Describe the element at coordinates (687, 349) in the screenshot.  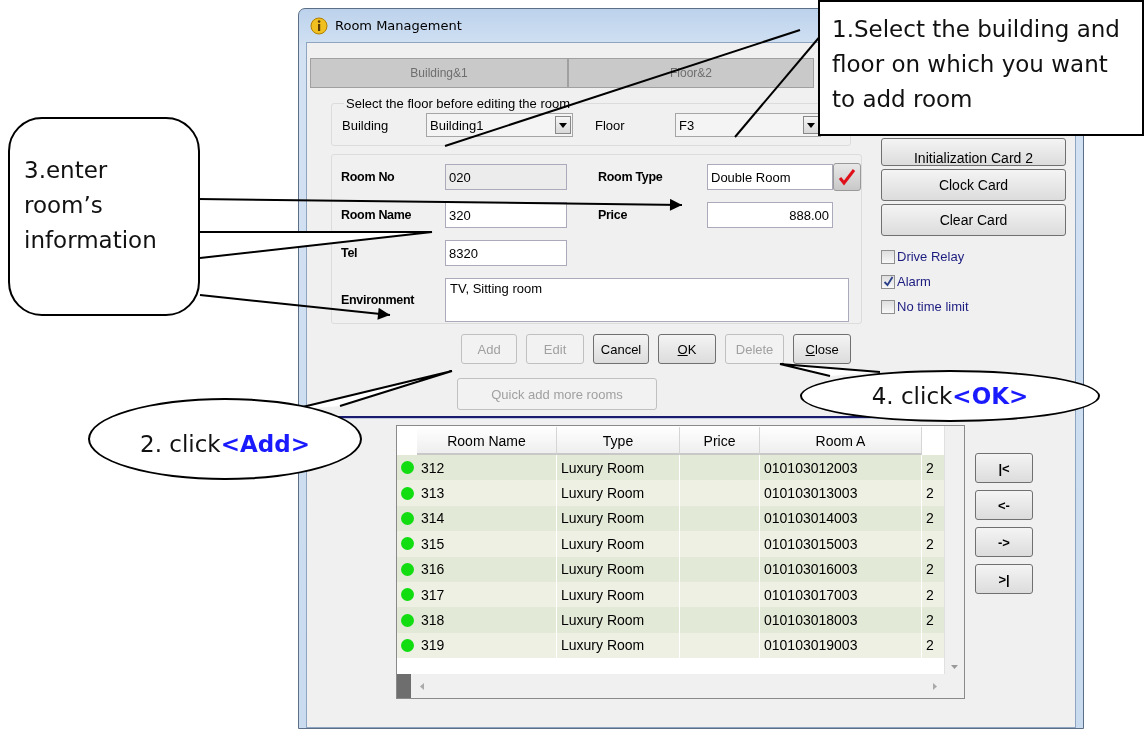
I see `action-button: OK` at that location.